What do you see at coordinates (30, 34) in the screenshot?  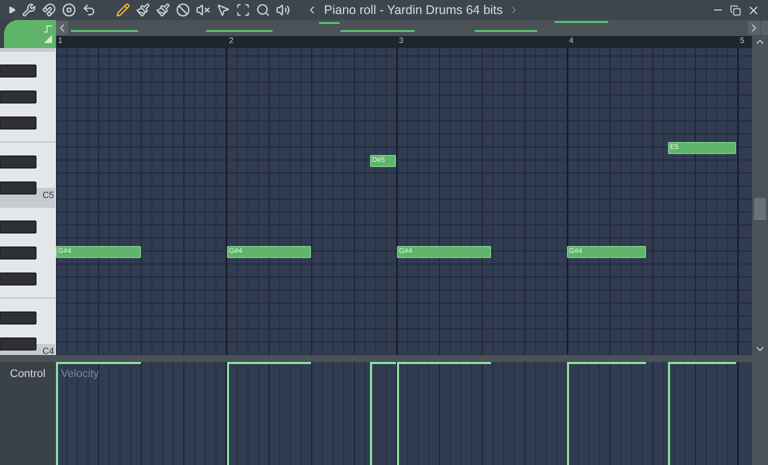 I see `tool-tile` at bounding box center [30, 34].